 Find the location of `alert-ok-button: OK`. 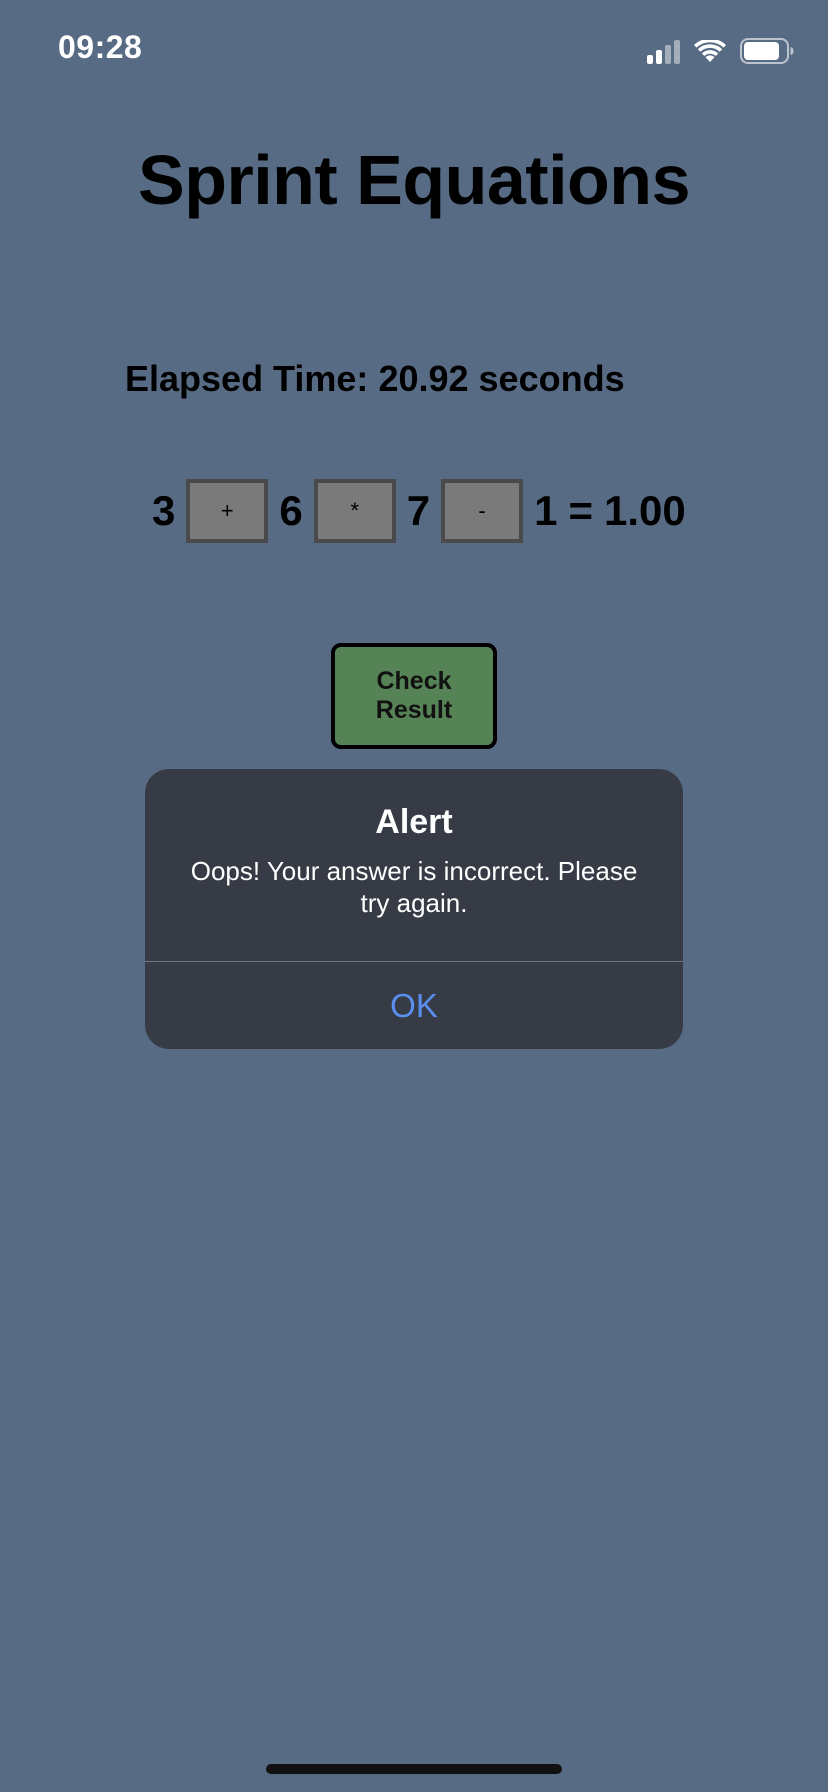

alert-ok-button: OK is located at coordinates (414, 1005).